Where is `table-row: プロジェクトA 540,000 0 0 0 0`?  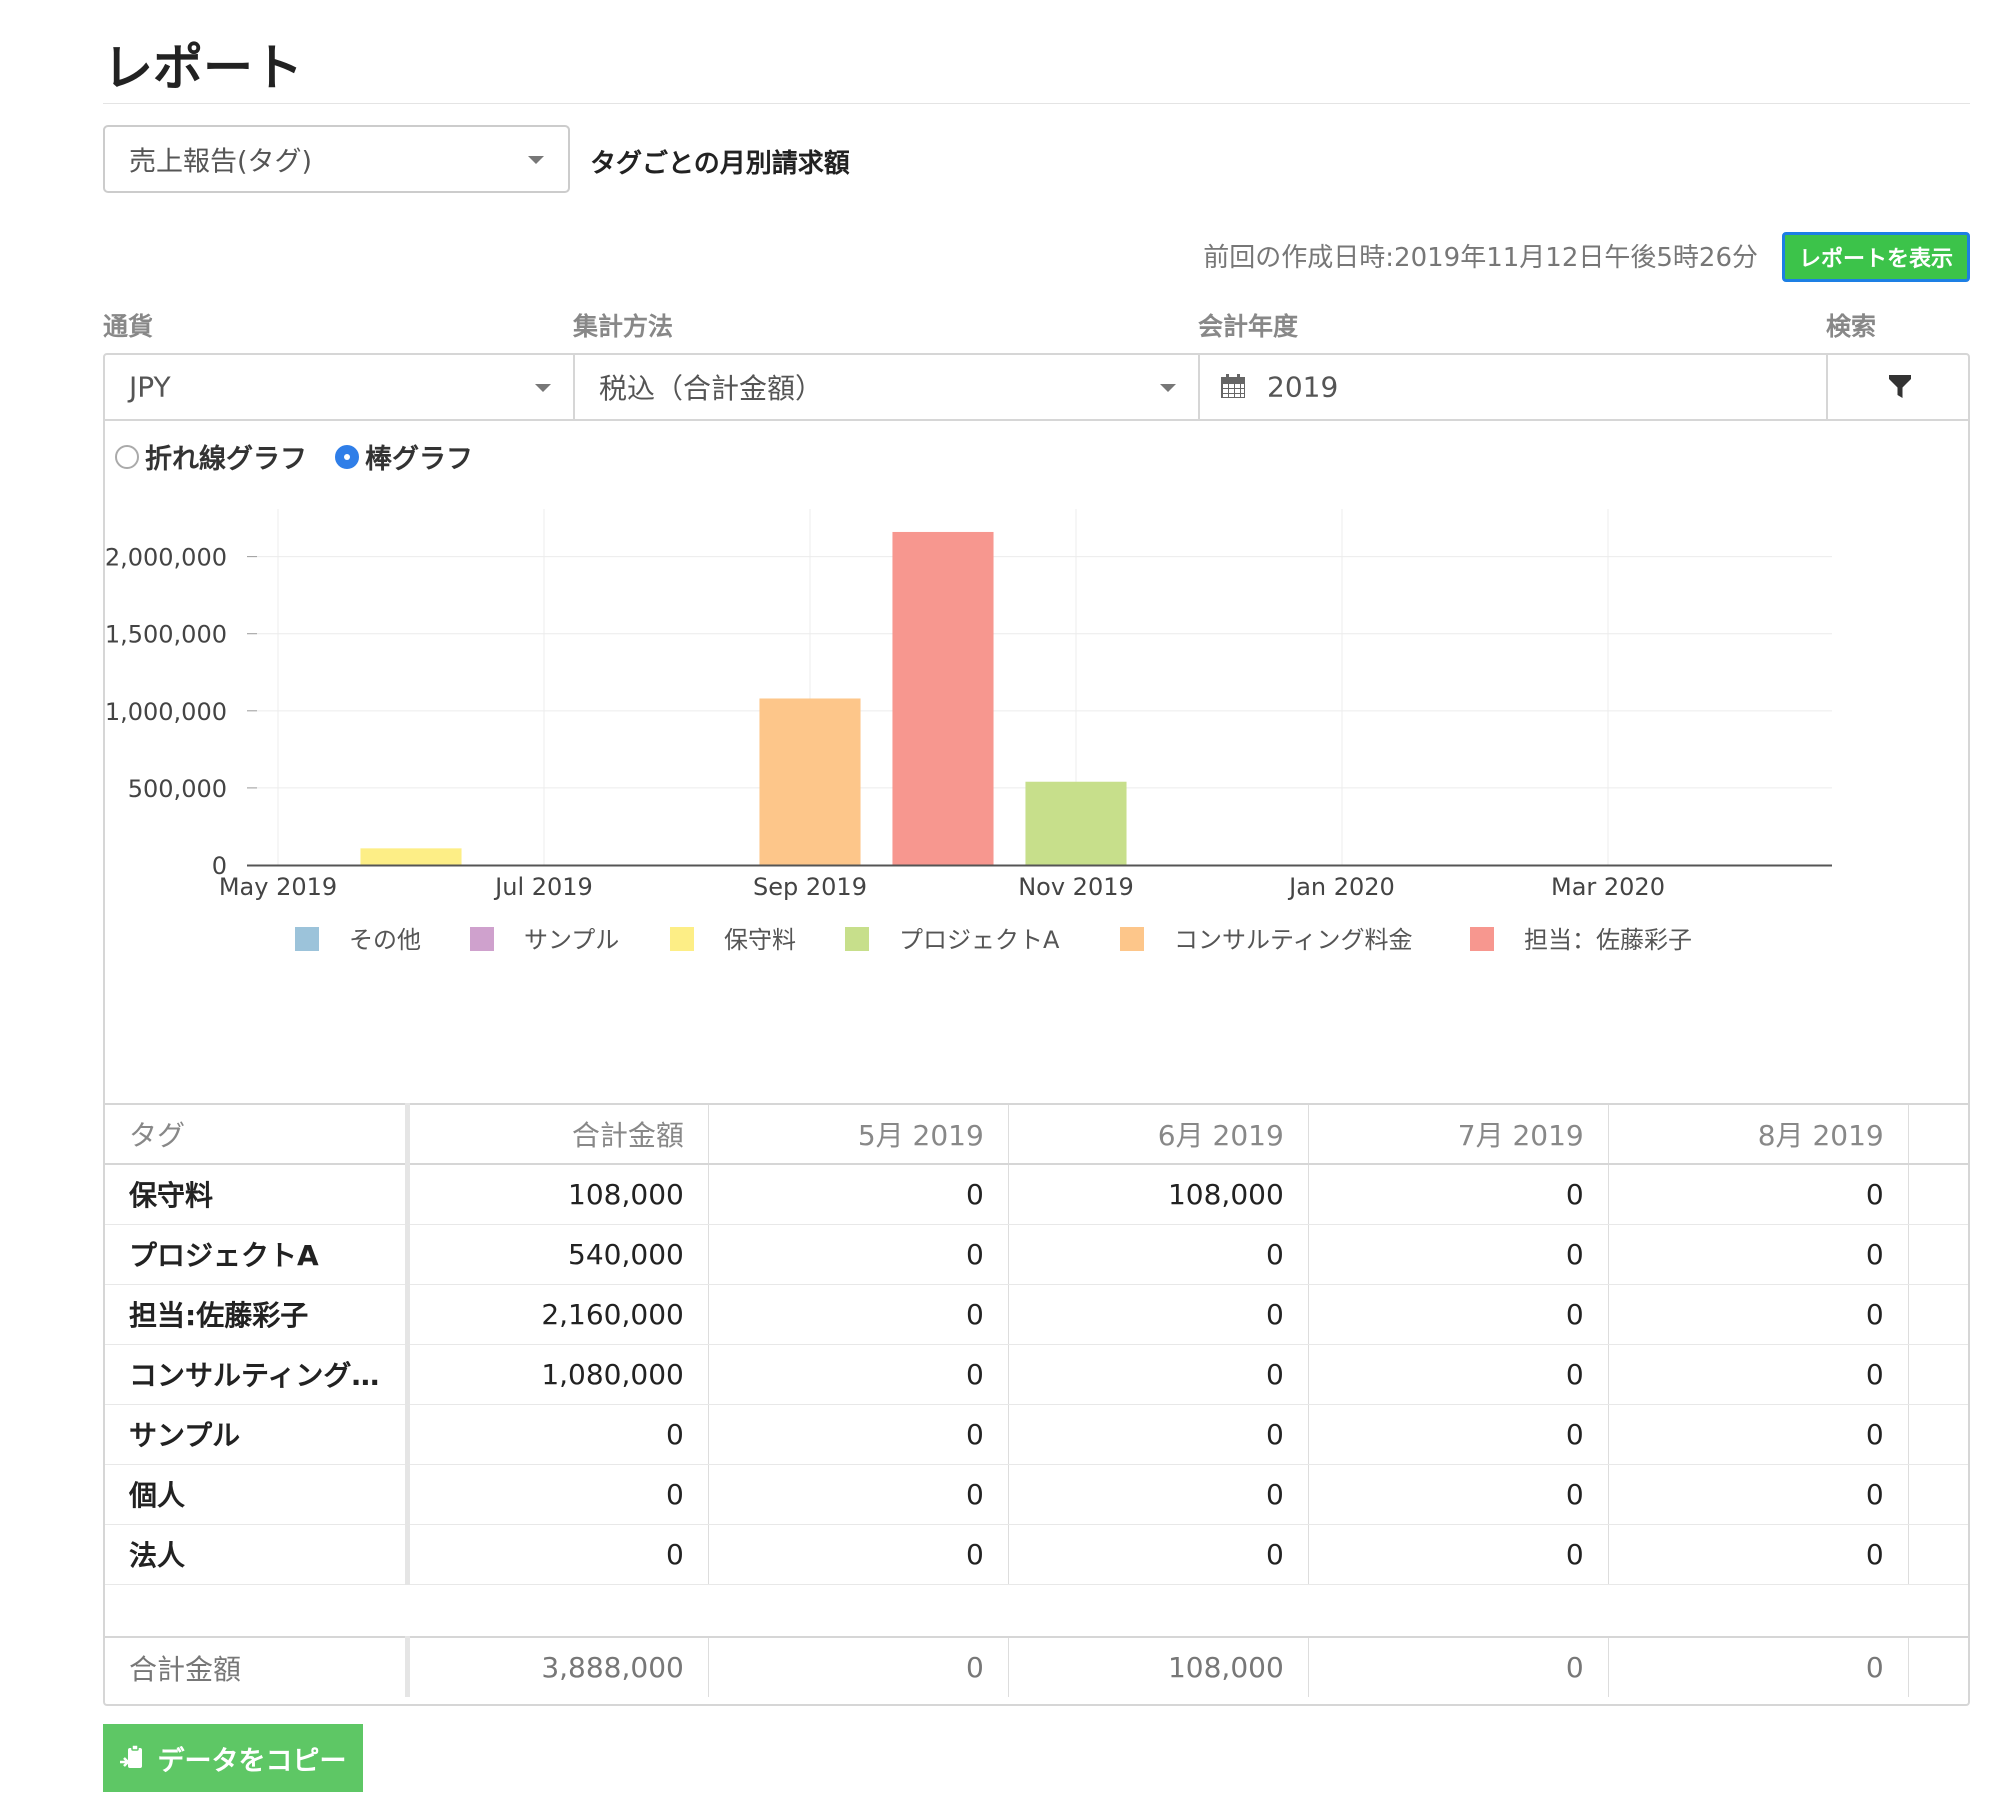 table-row: プロジェクトA 540,000 0 0 0 0 is located at coordinates (1036, 1254).